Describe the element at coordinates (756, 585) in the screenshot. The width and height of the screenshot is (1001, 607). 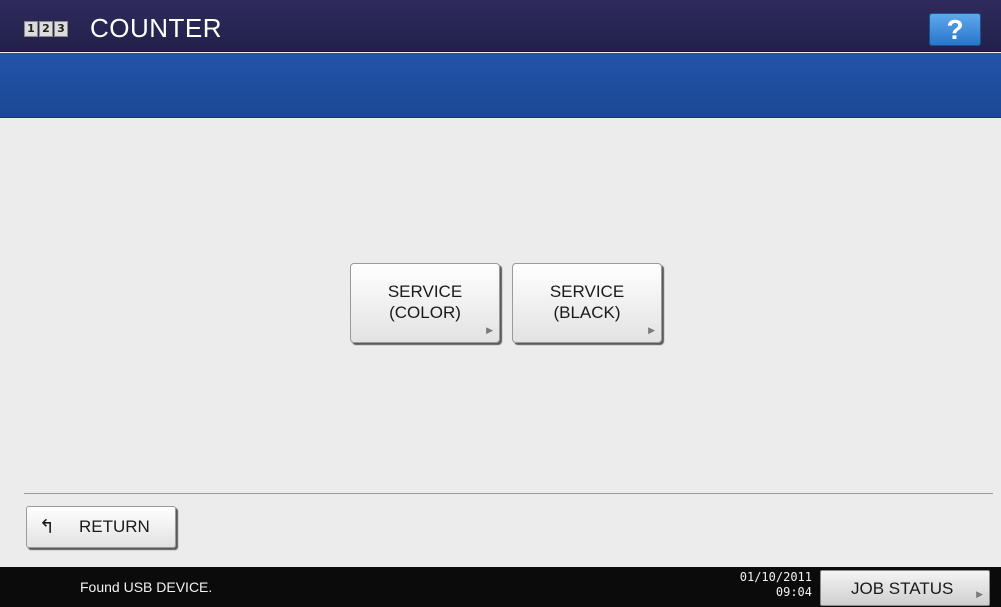
I see `date-time: 01/10/2011 09:04` at that location.